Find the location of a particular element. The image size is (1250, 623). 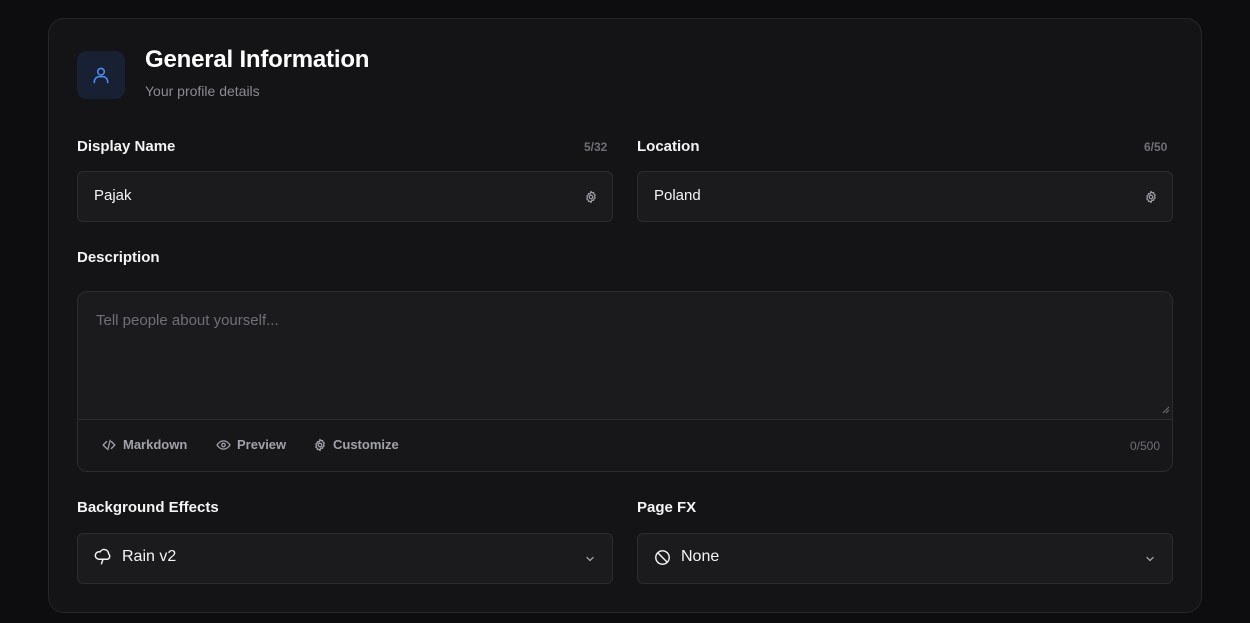

display-name-field: Pajak is located at coordinates (345, 196).